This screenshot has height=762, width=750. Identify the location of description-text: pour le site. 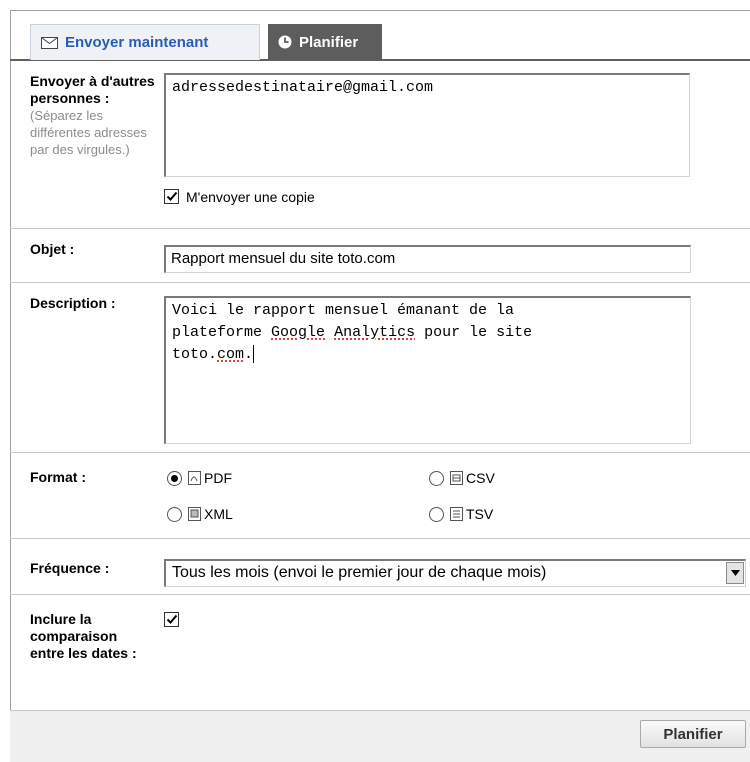
(474, 332).